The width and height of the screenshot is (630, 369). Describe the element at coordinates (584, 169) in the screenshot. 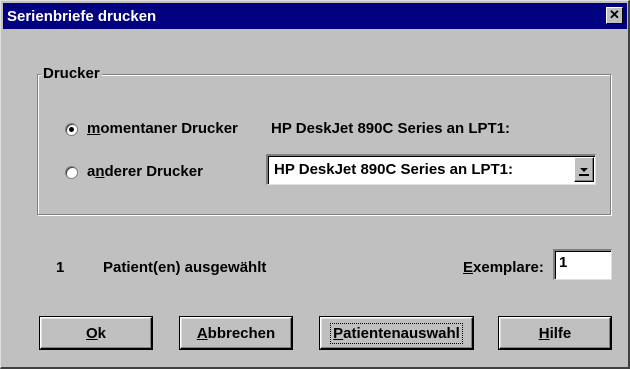

I see `dropdown-arrow-icon` at that location.